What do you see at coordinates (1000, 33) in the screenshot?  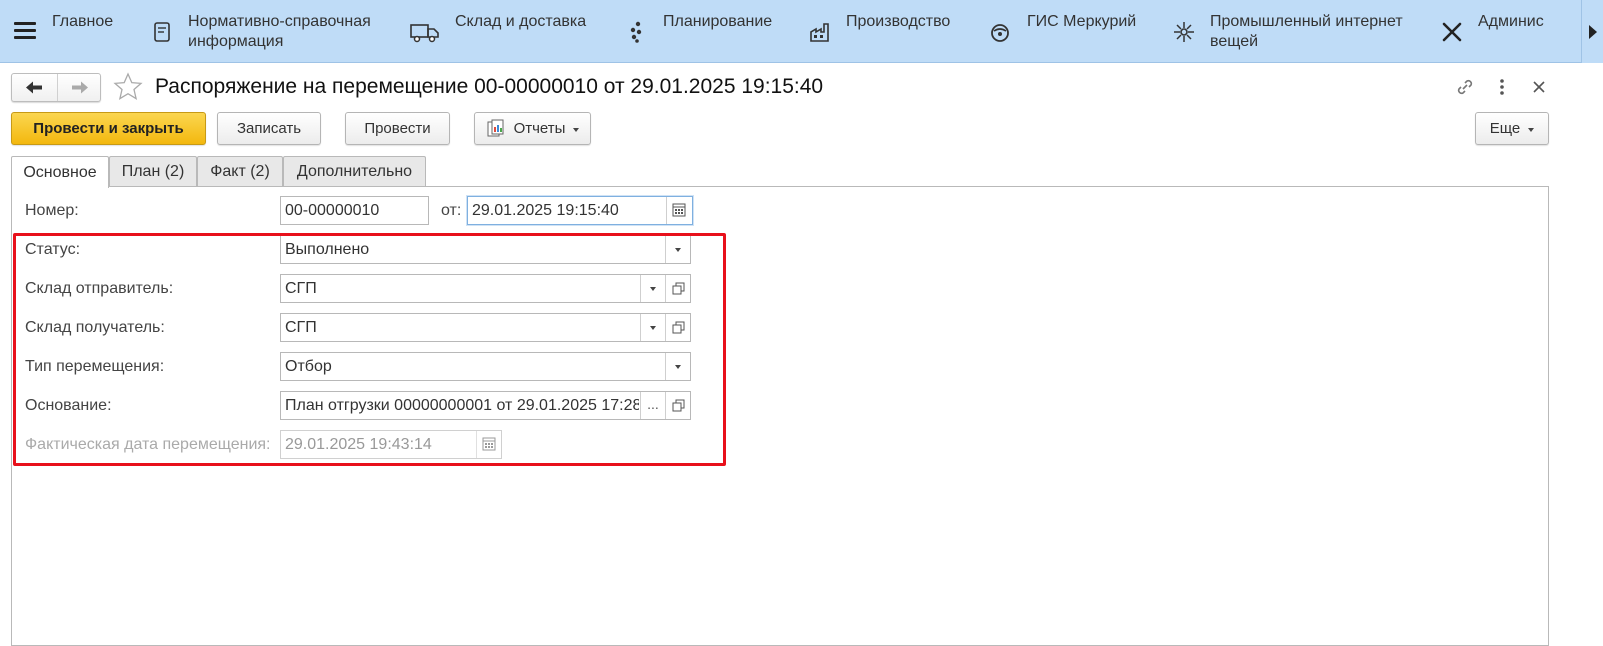 I see `mercury-icon` at bounding box center [1000, 33].